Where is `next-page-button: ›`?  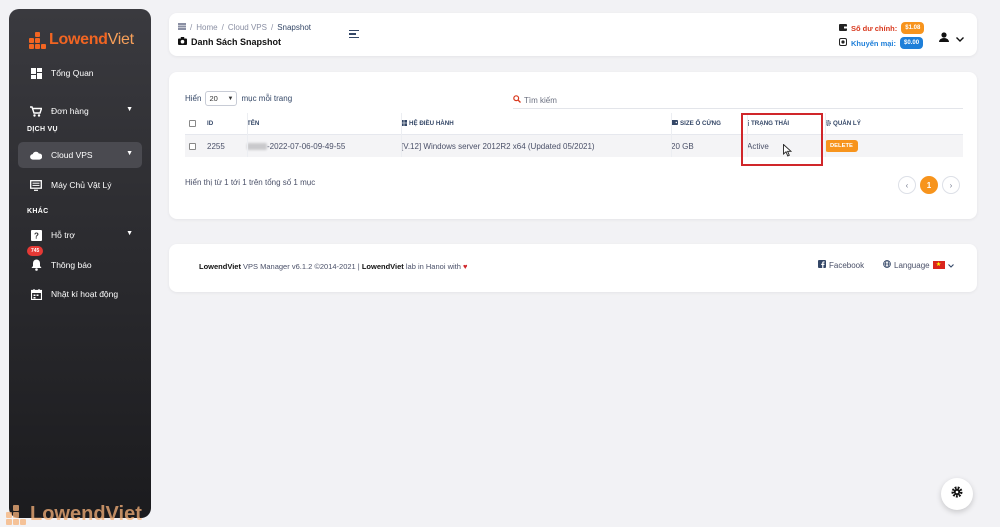
next-page-button: › is located at coordinates (951, 185).